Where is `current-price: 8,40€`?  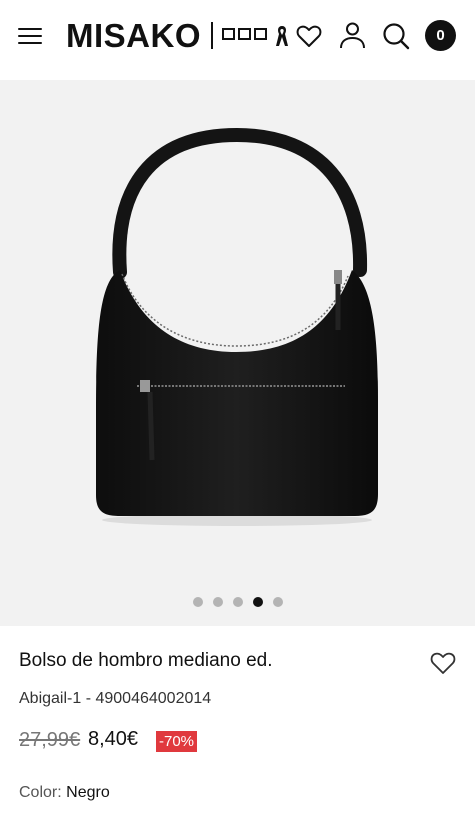
current-price: 8,40€ is located at coordinates (113, 739).